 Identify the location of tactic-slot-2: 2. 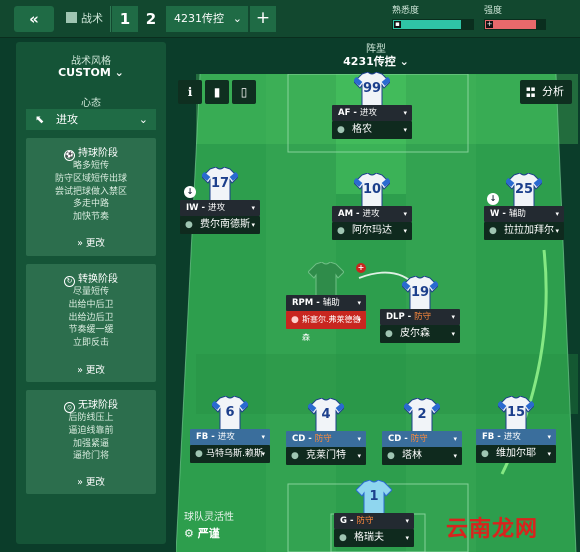
(151, 19).